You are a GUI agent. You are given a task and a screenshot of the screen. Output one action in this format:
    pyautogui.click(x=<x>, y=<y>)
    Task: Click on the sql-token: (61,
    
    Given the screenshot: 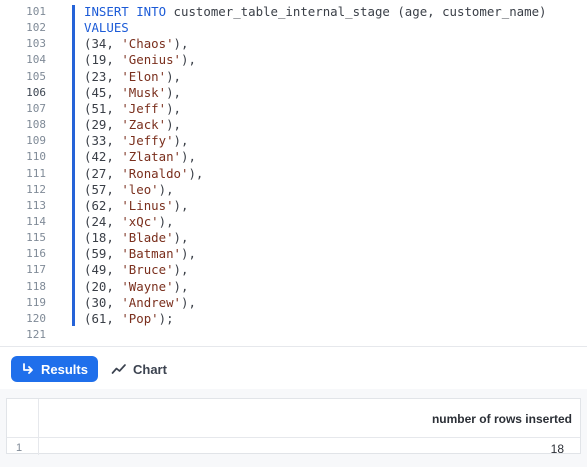 What is the action you would take?
    pyautogui.click(x=103, y=318)
    